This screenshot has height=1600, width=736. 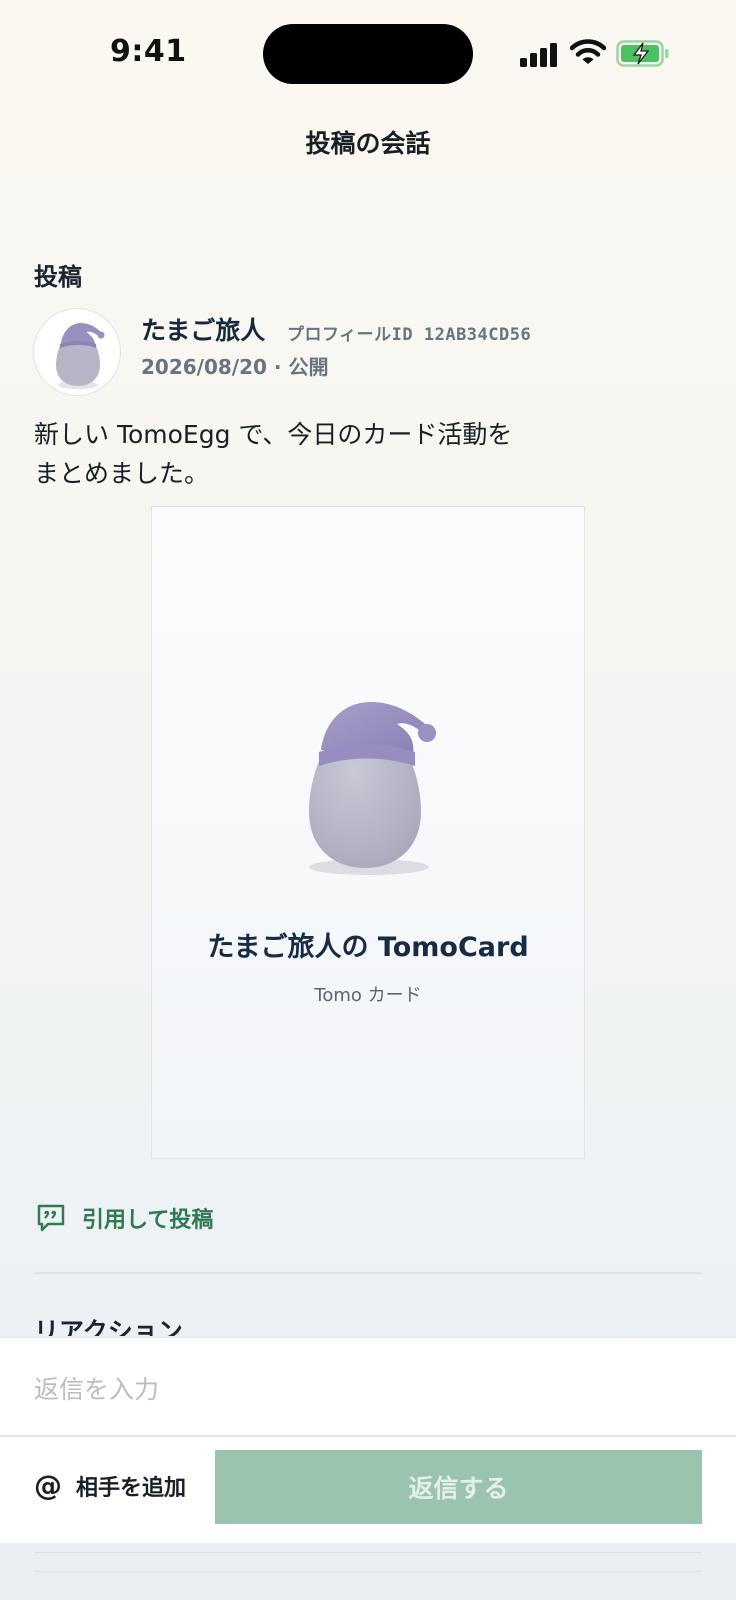 What do you see at coordinates (108, 1326) in the screenshot?
I see `reactions-section-label: リアクション` at bounding box center [108, 1326].